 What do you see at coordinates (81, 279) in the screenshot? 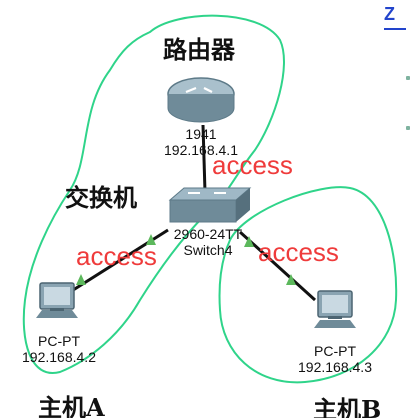
I see `port-indicator-pc-a` at bounding box center [81, 279].